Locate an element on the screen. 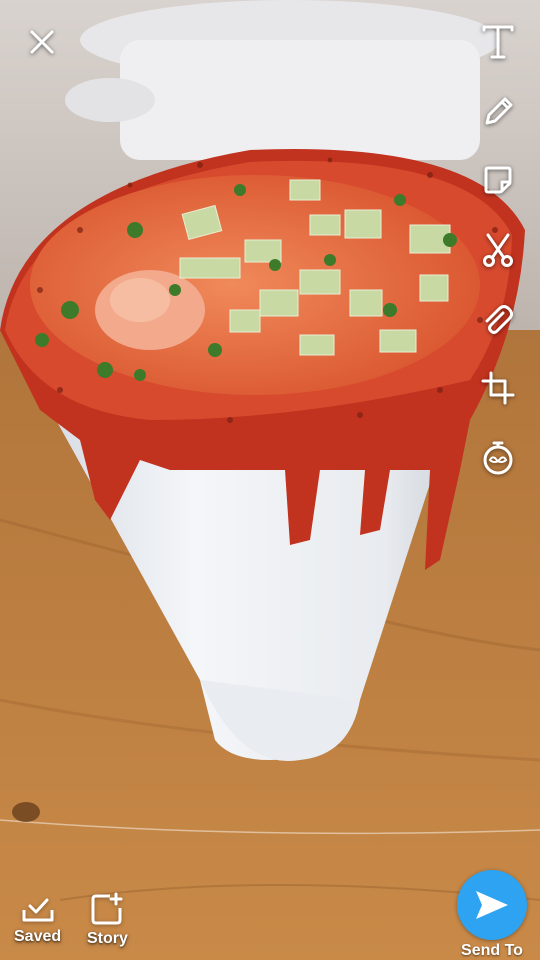 The height and width of the screenshot is (960, 540). close-button is located at coordinates (42, 42).